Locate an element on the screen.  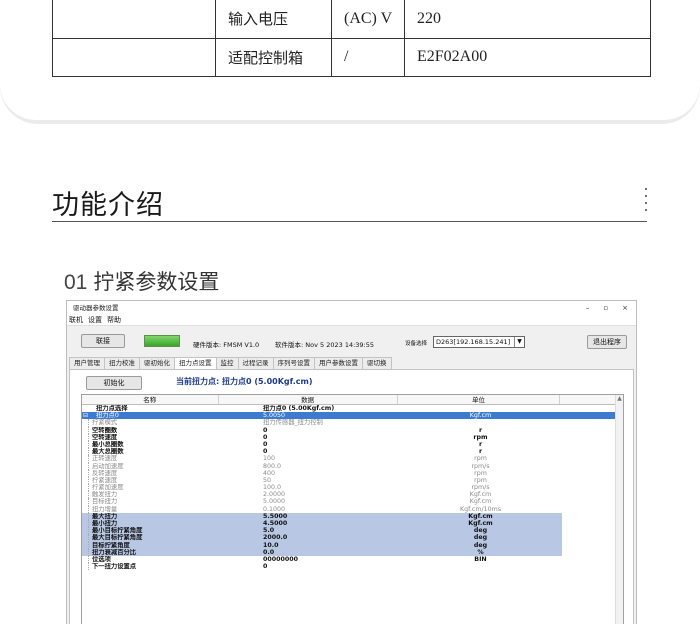
table-row: 拧紧速度 50 rpm is located at coordinates (352, 480).